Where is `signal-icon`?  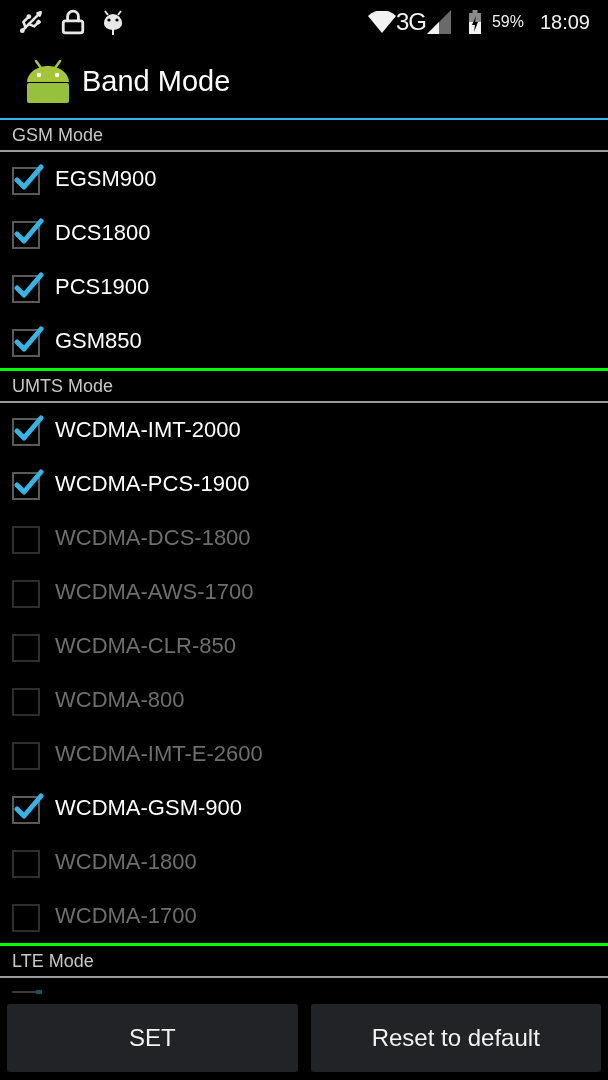
signal-icon is located at coordinates (438, 22).